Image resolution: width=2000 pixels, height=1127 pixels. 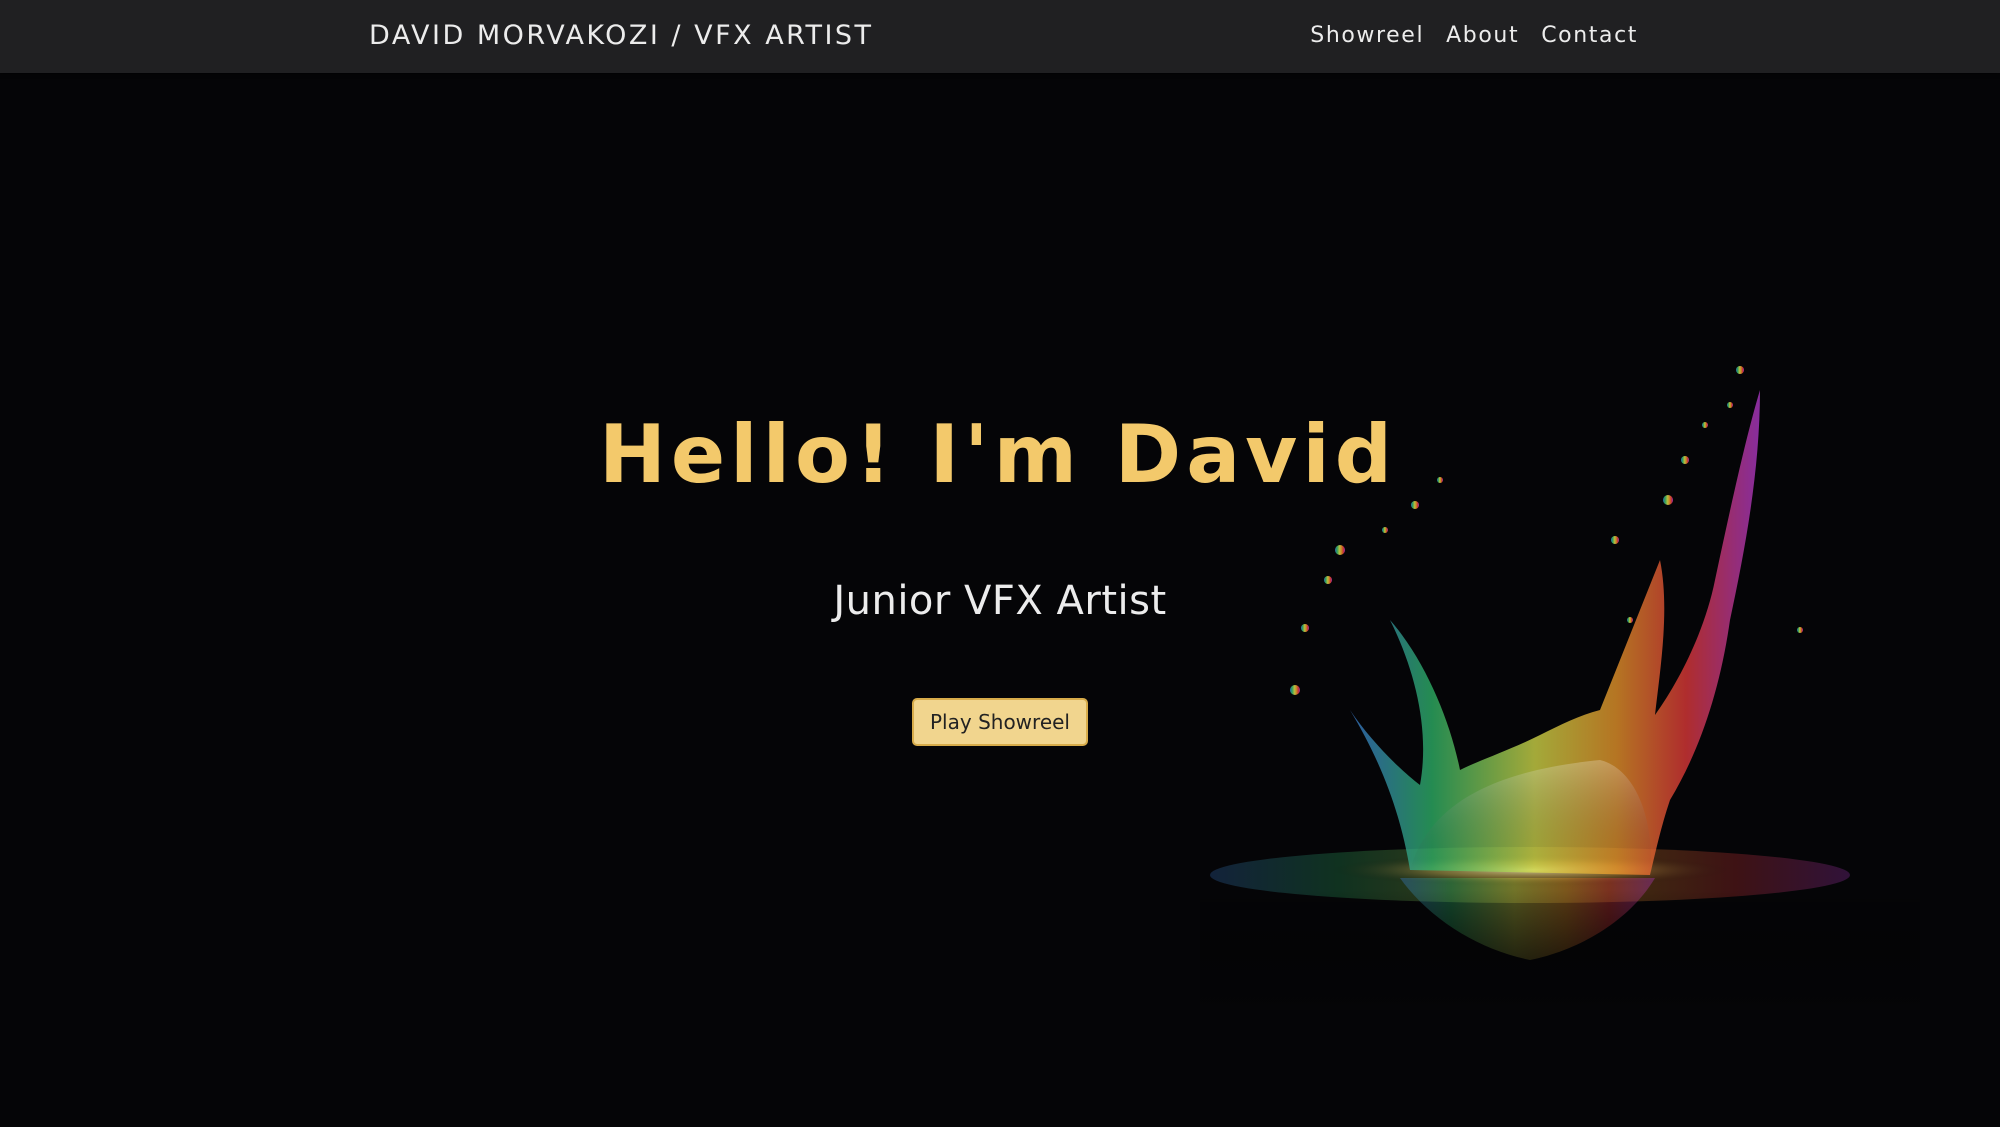 I want to click on play-showreel-button: Play Showreel, so click(x=1000, y=722).